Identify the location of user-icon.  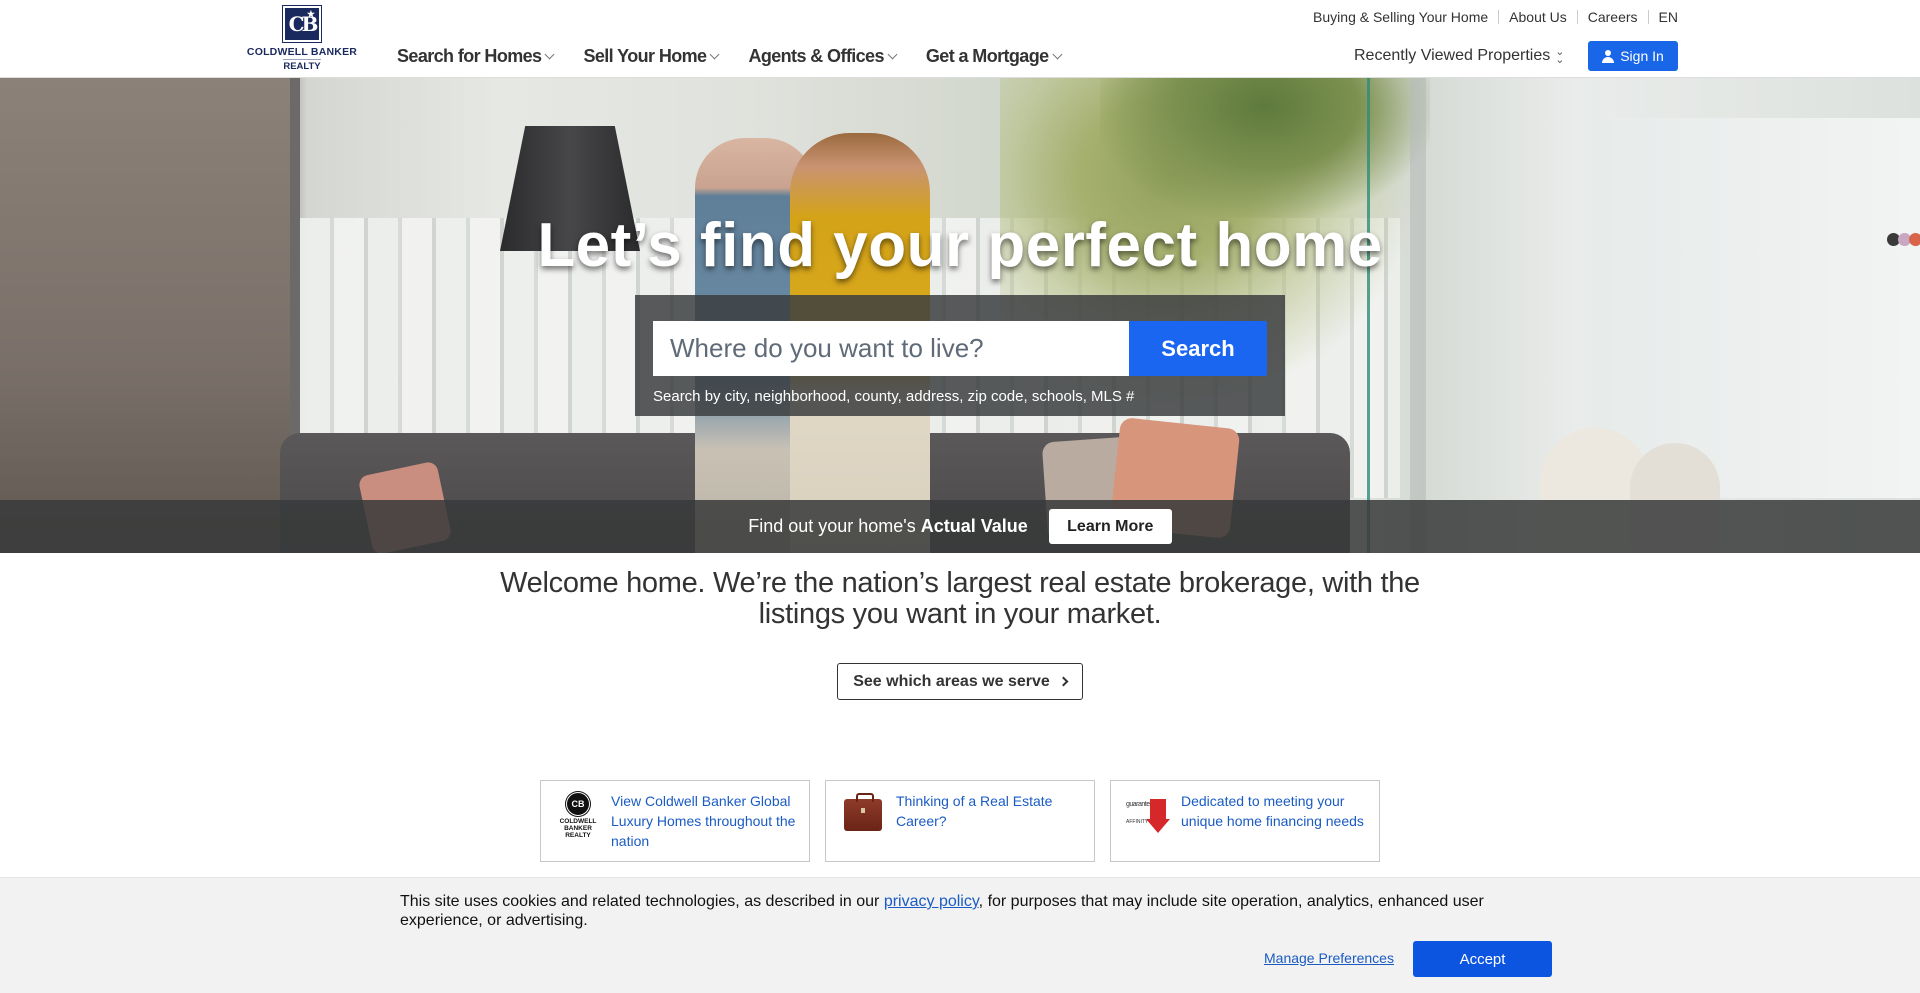
(1608, 56).